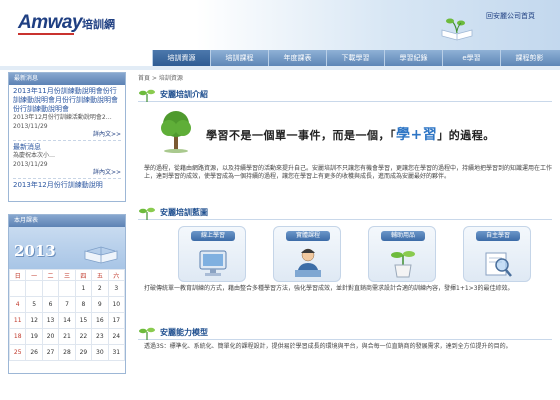  Describe the element at coordinates (280, 25) in the screenshot. I see `header: Amway 培訓網 回安麗公司首頁` at that location.